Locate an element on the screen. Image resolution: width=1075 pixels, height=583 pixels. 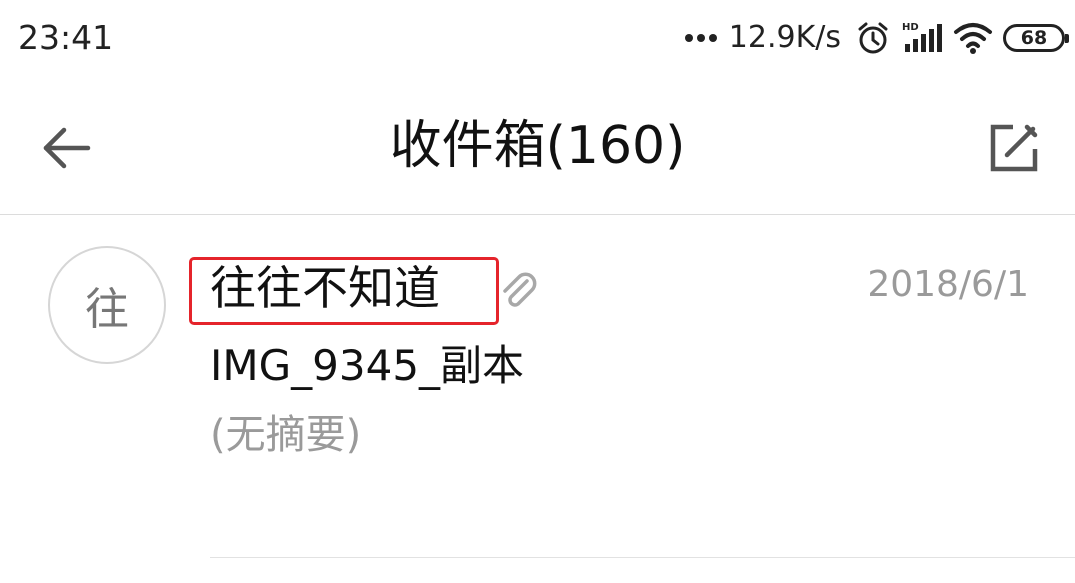
sender-name: 往往不知道 is located at coordinates (325, 288).